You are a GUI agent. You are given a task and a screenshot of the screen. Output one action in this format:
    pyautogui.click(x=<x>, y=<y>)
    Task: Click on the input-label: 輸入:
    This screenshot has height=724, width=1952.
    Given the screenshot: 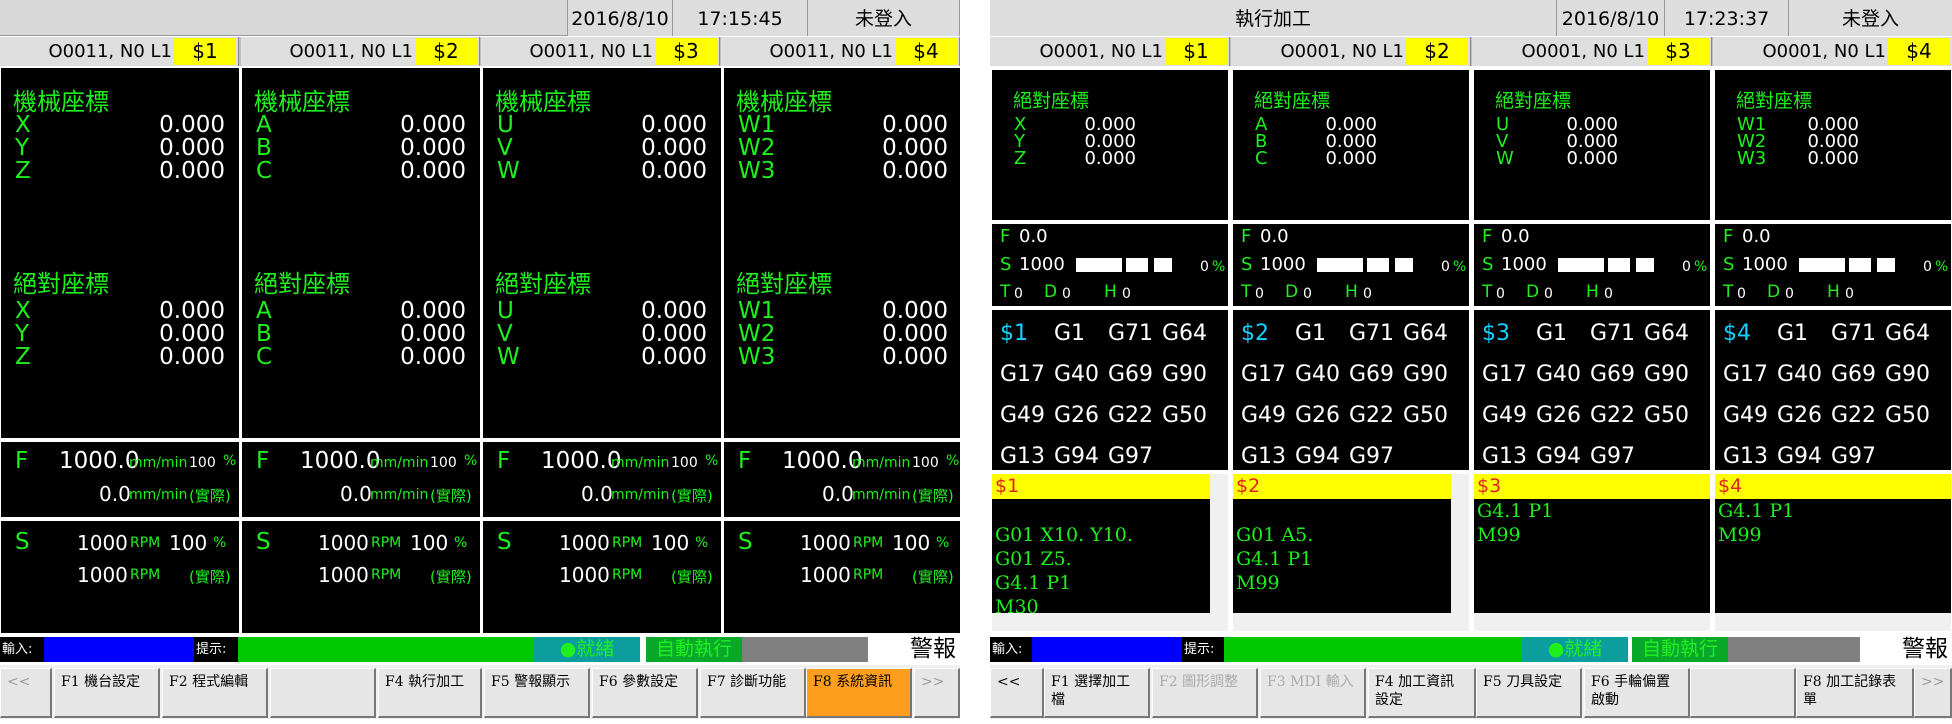 What is the action you would take?
    pyautogui.click(x=1011, y=649)
    